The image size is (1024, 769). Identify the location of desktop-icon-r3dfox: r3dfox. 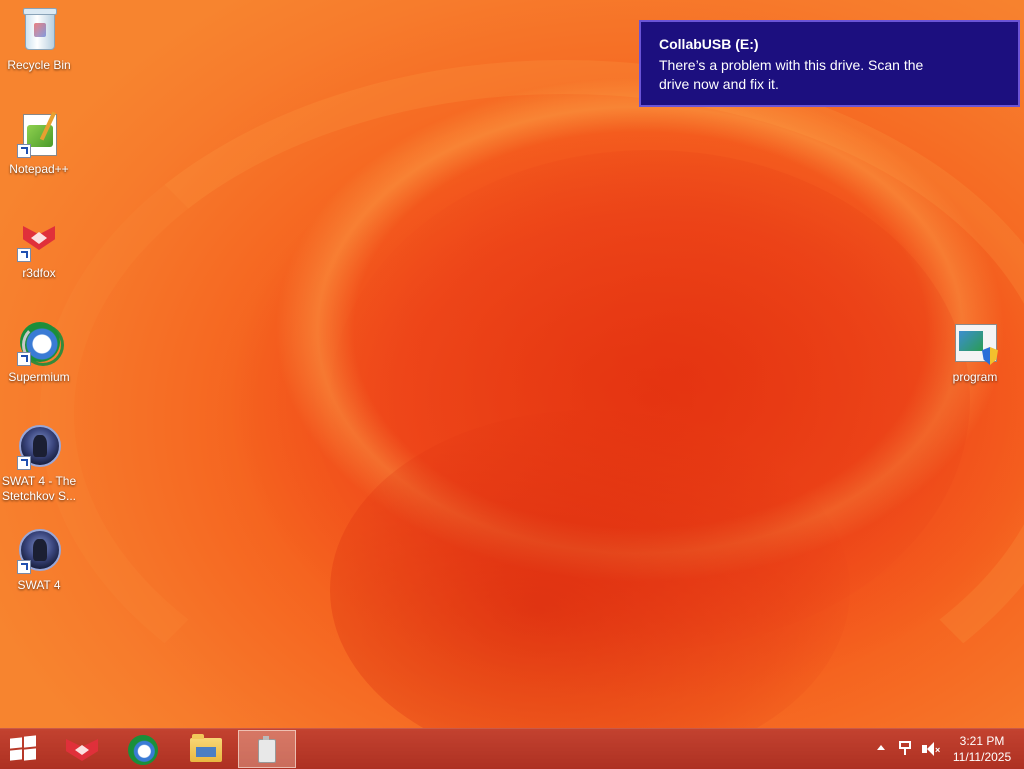
(39, 247).